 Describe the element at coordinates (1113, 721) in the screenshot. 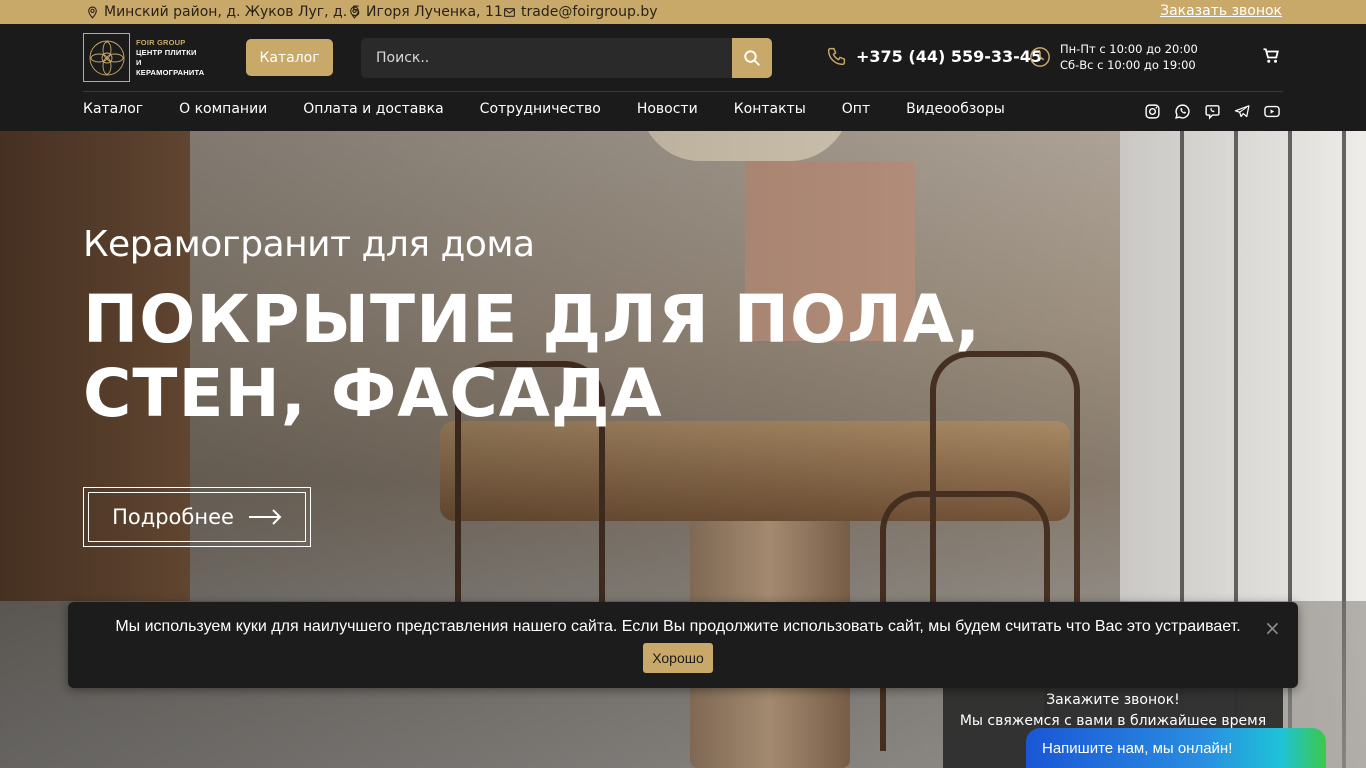

I see `callback-widget-text: Мы свяжемся с вами в ближайшее время` at that location.